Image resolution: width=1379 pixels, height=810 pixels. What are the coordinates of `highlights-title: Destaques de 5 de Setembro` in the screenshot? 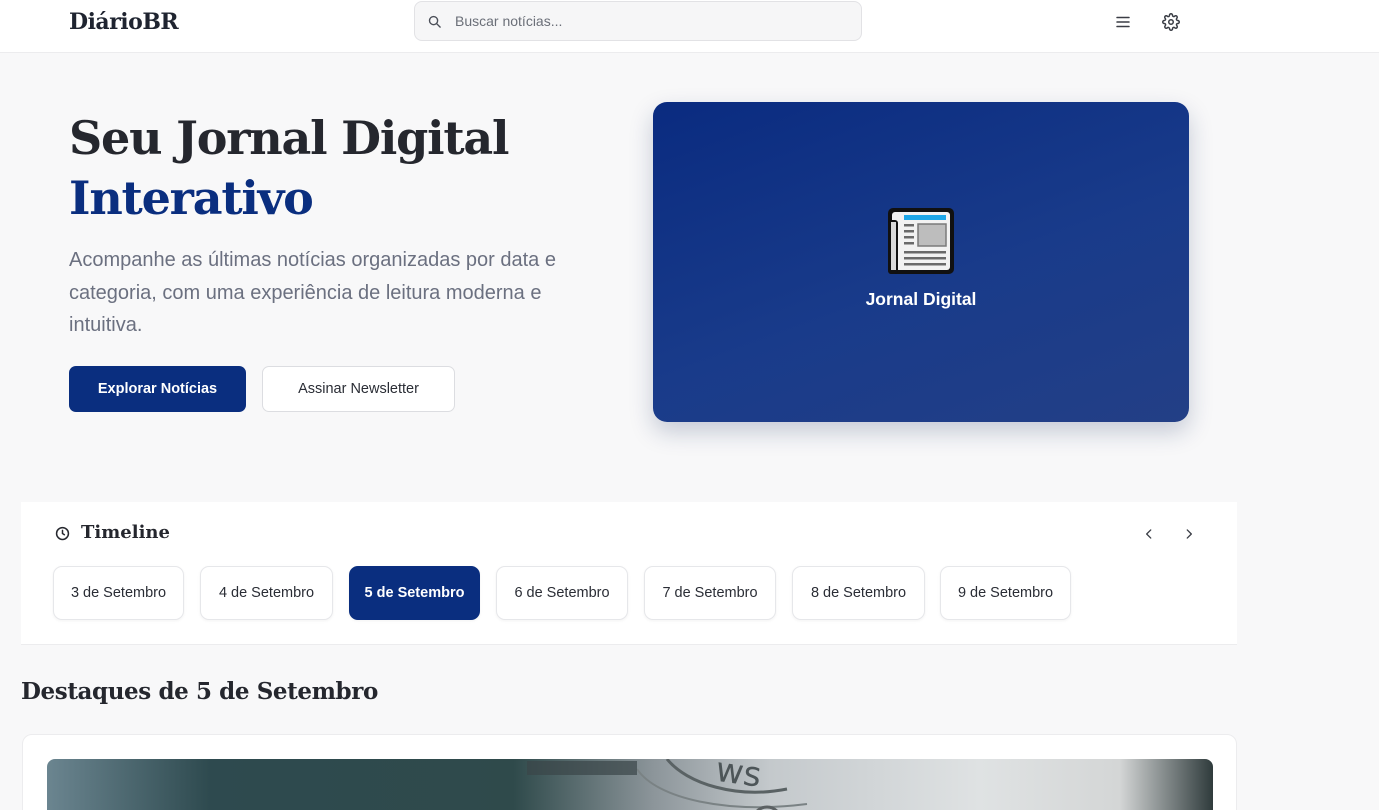 It's located at (199, 691).